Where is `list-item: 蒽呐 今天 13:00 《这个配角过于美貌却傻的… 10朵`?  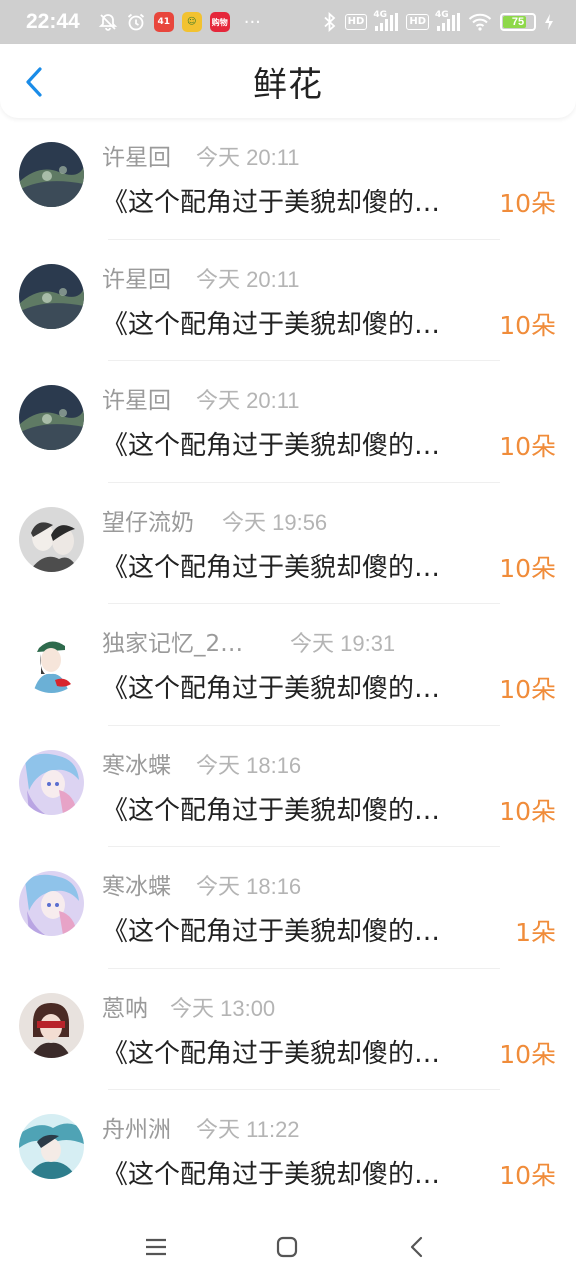 list-item: 蒽呐 今天 13:00 《这个配角过于美貌却傻的… 10朵 is located at coordinates (288, 1029).